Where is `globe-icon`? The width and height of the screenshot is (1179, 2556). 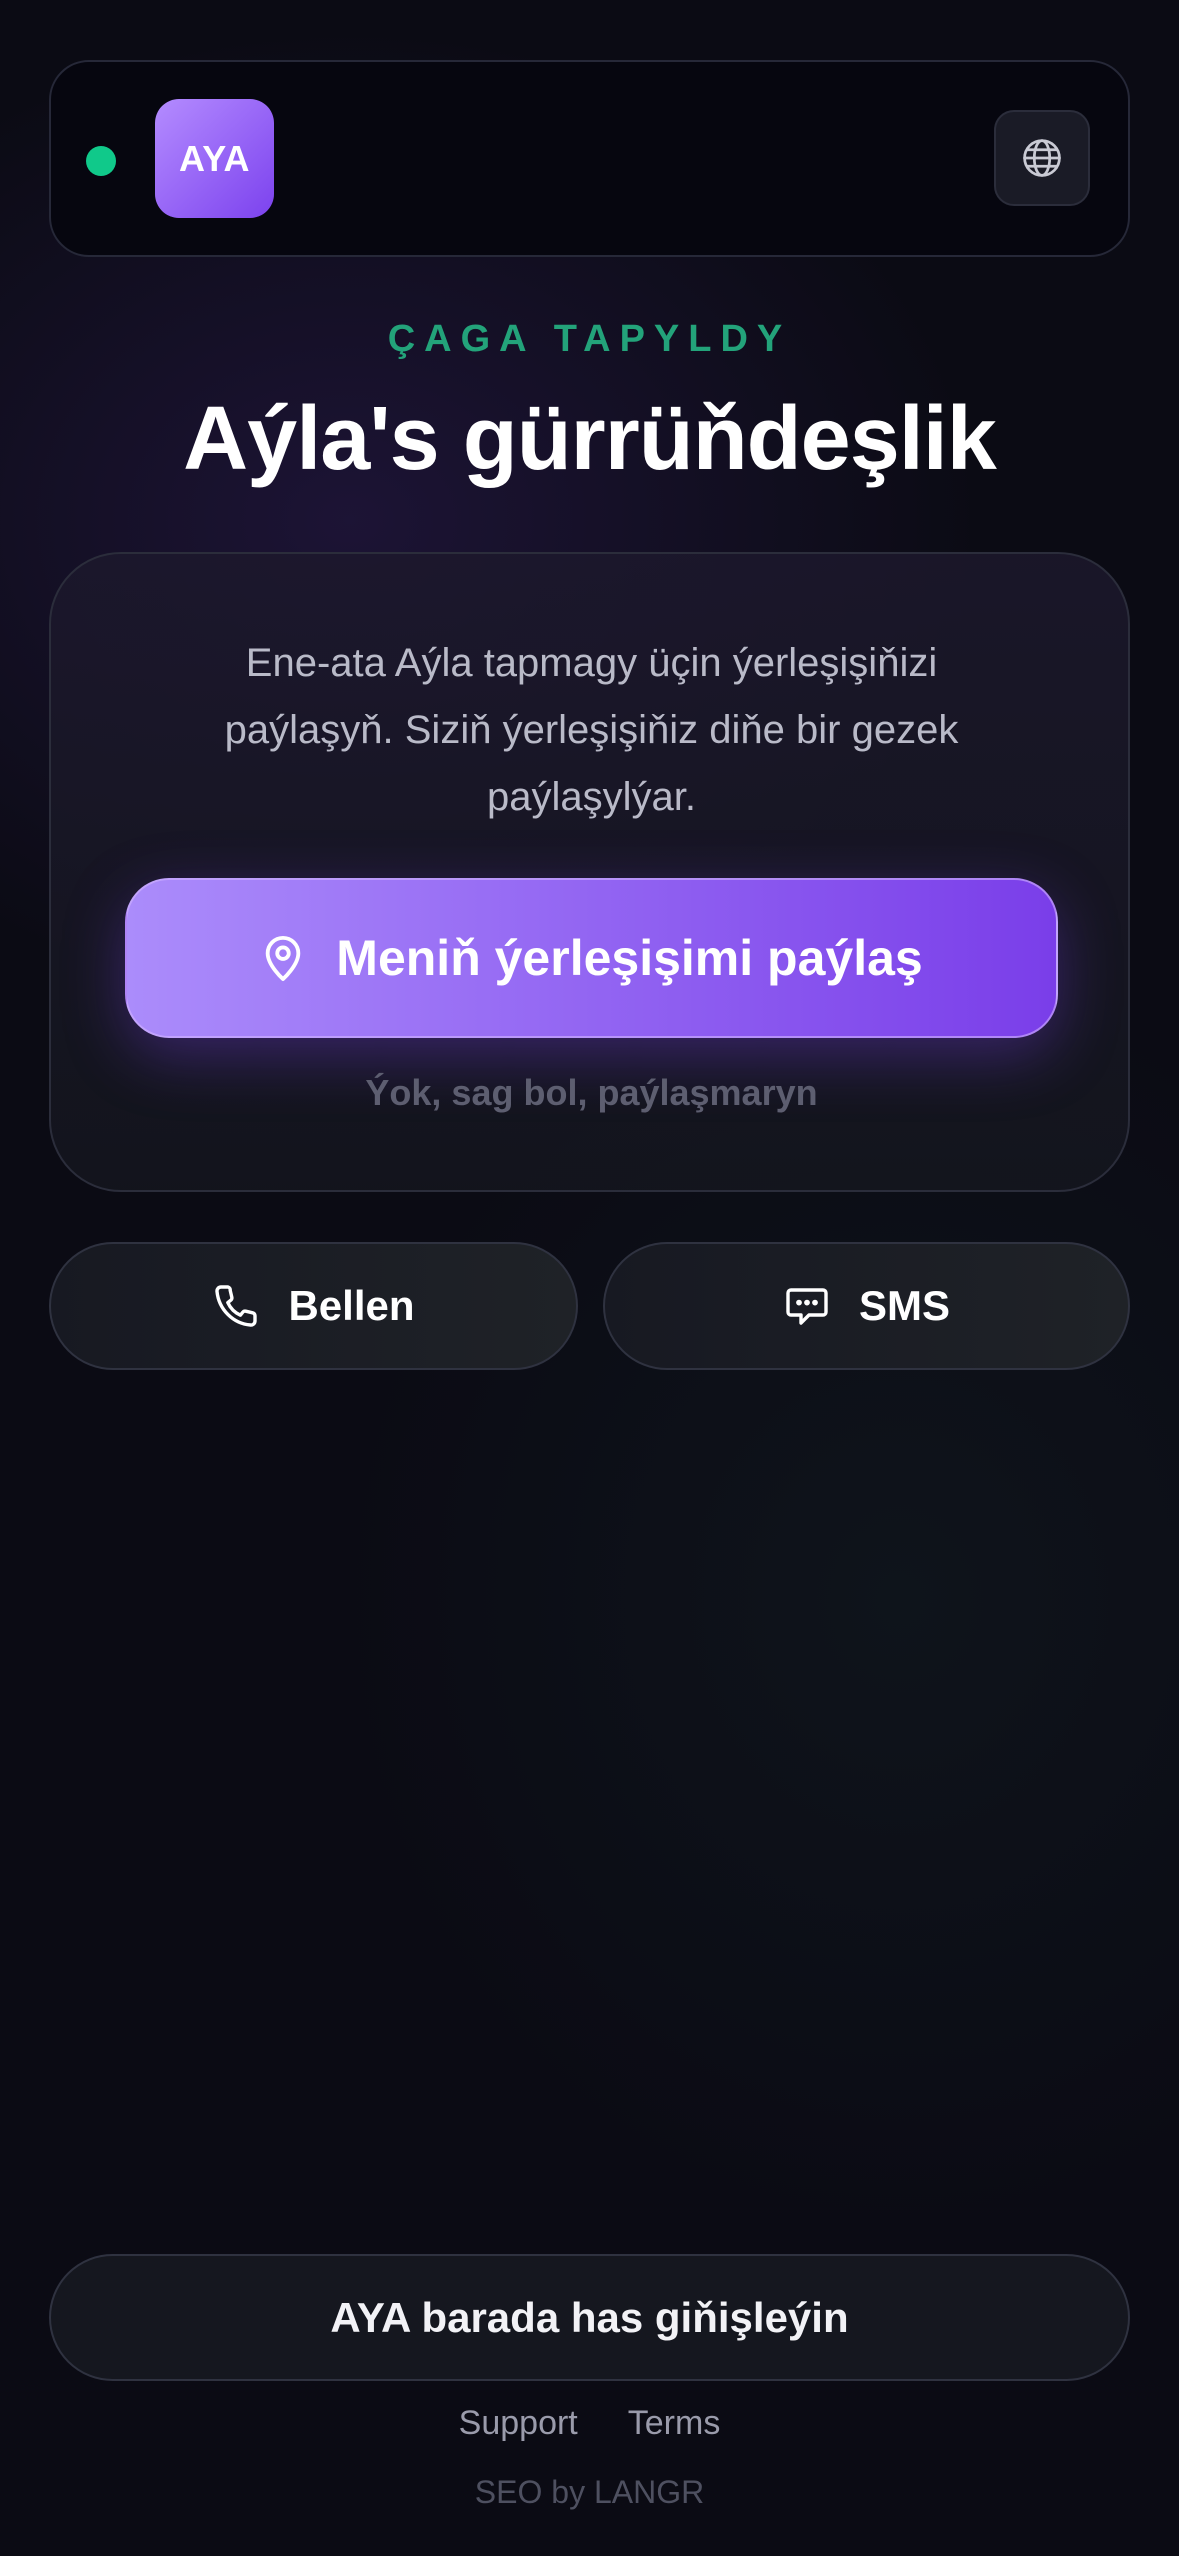
globe-icon is located at coordinates (1042, 158).